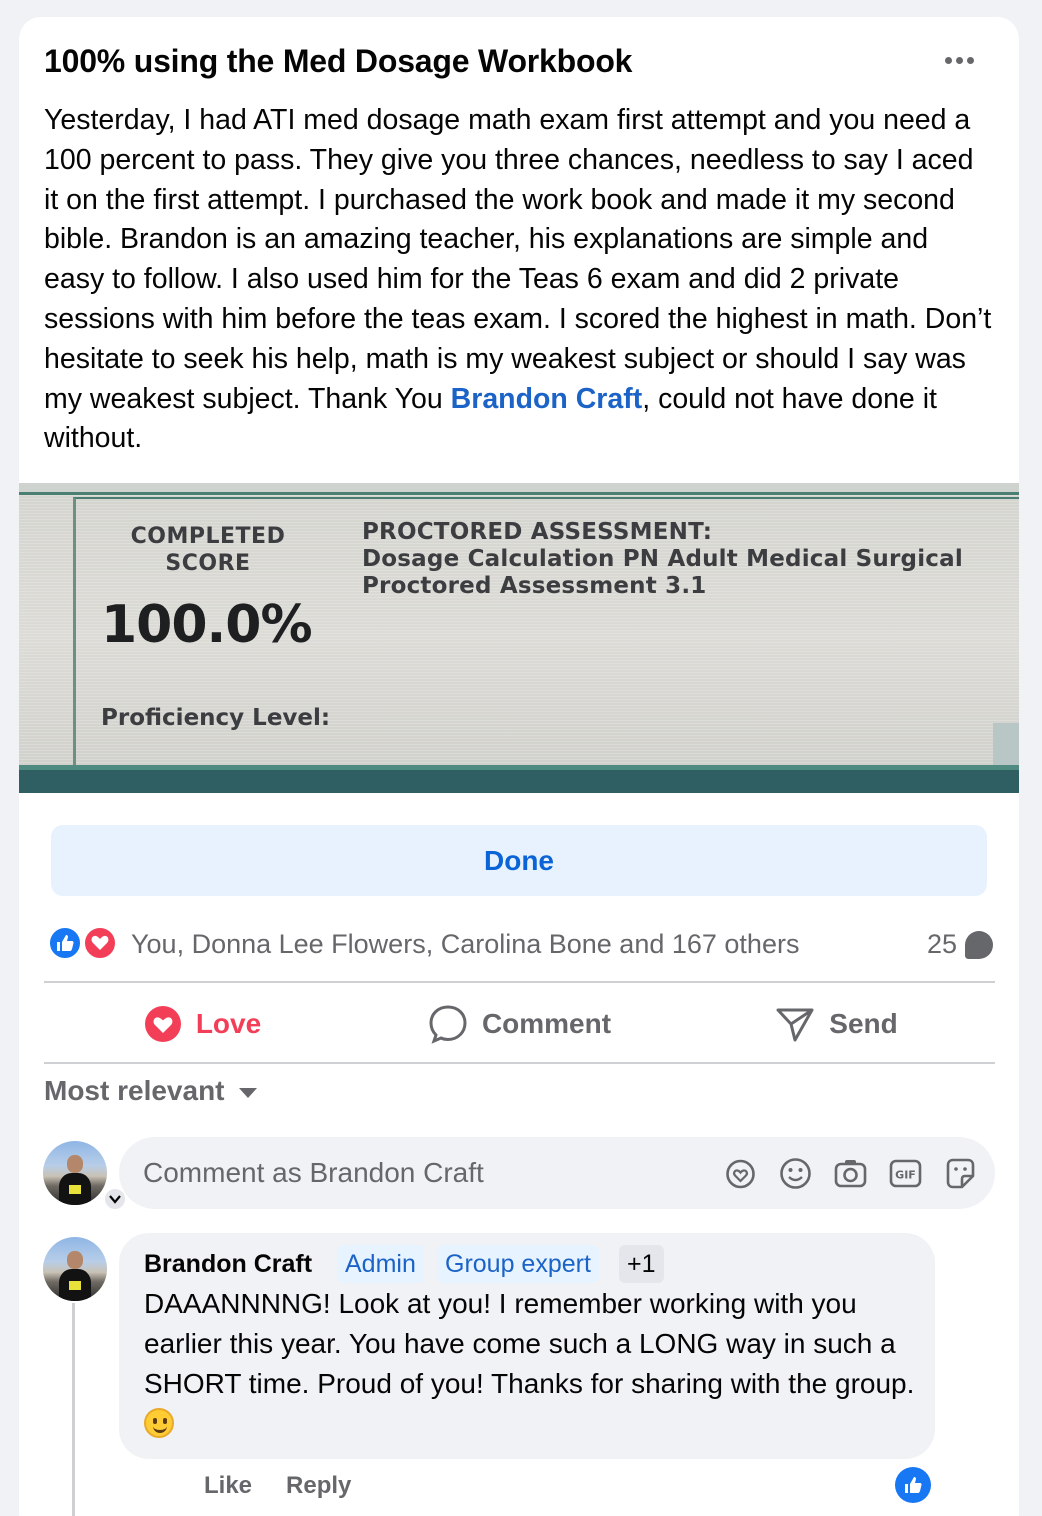 The image size is (1042, 1516). Describe the element at coordinates (338, 61) in the screenshot. I see `post-title: 100% using the Med Dosage Workbook` at that location.